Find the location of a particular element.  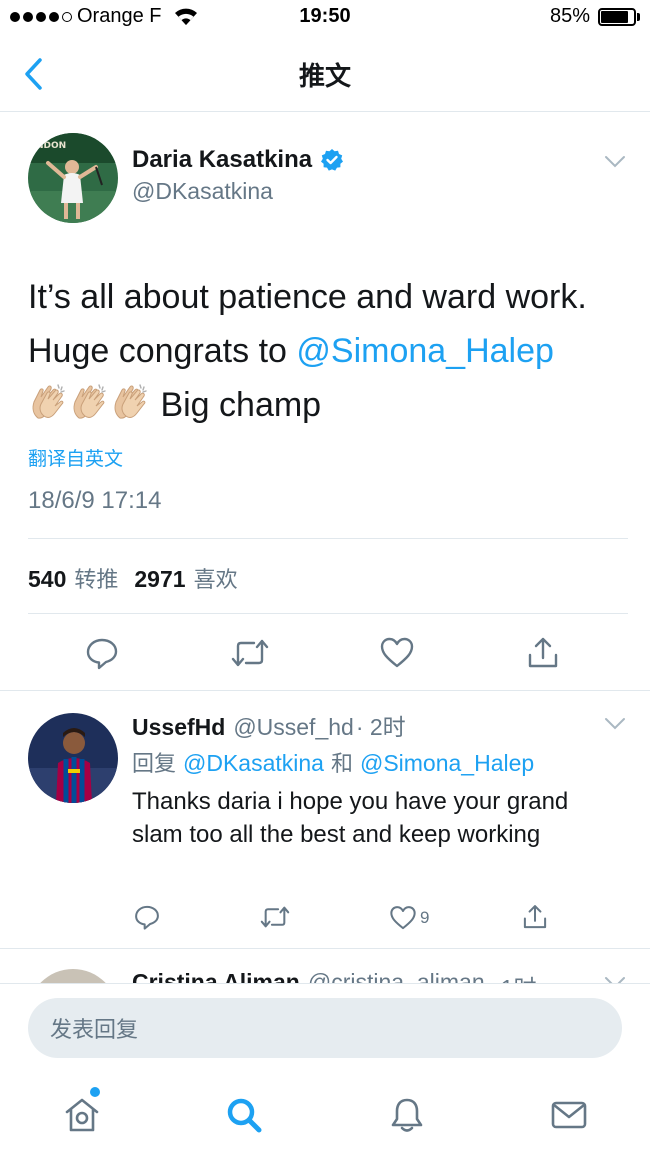

share-button is located at coordinates (543, 653).